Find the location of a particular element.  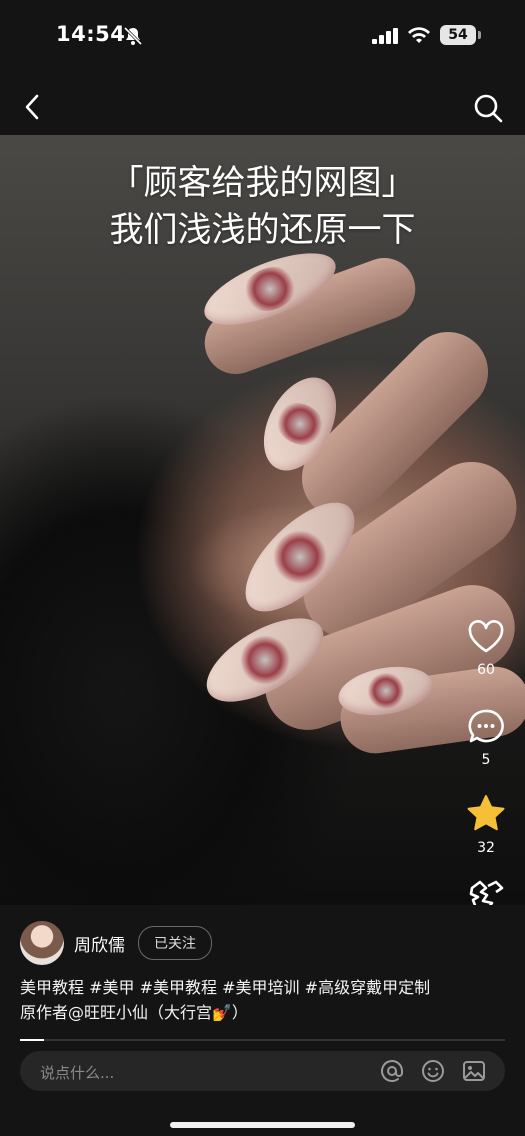

home-indicator is located at coordinates (262, 1125).